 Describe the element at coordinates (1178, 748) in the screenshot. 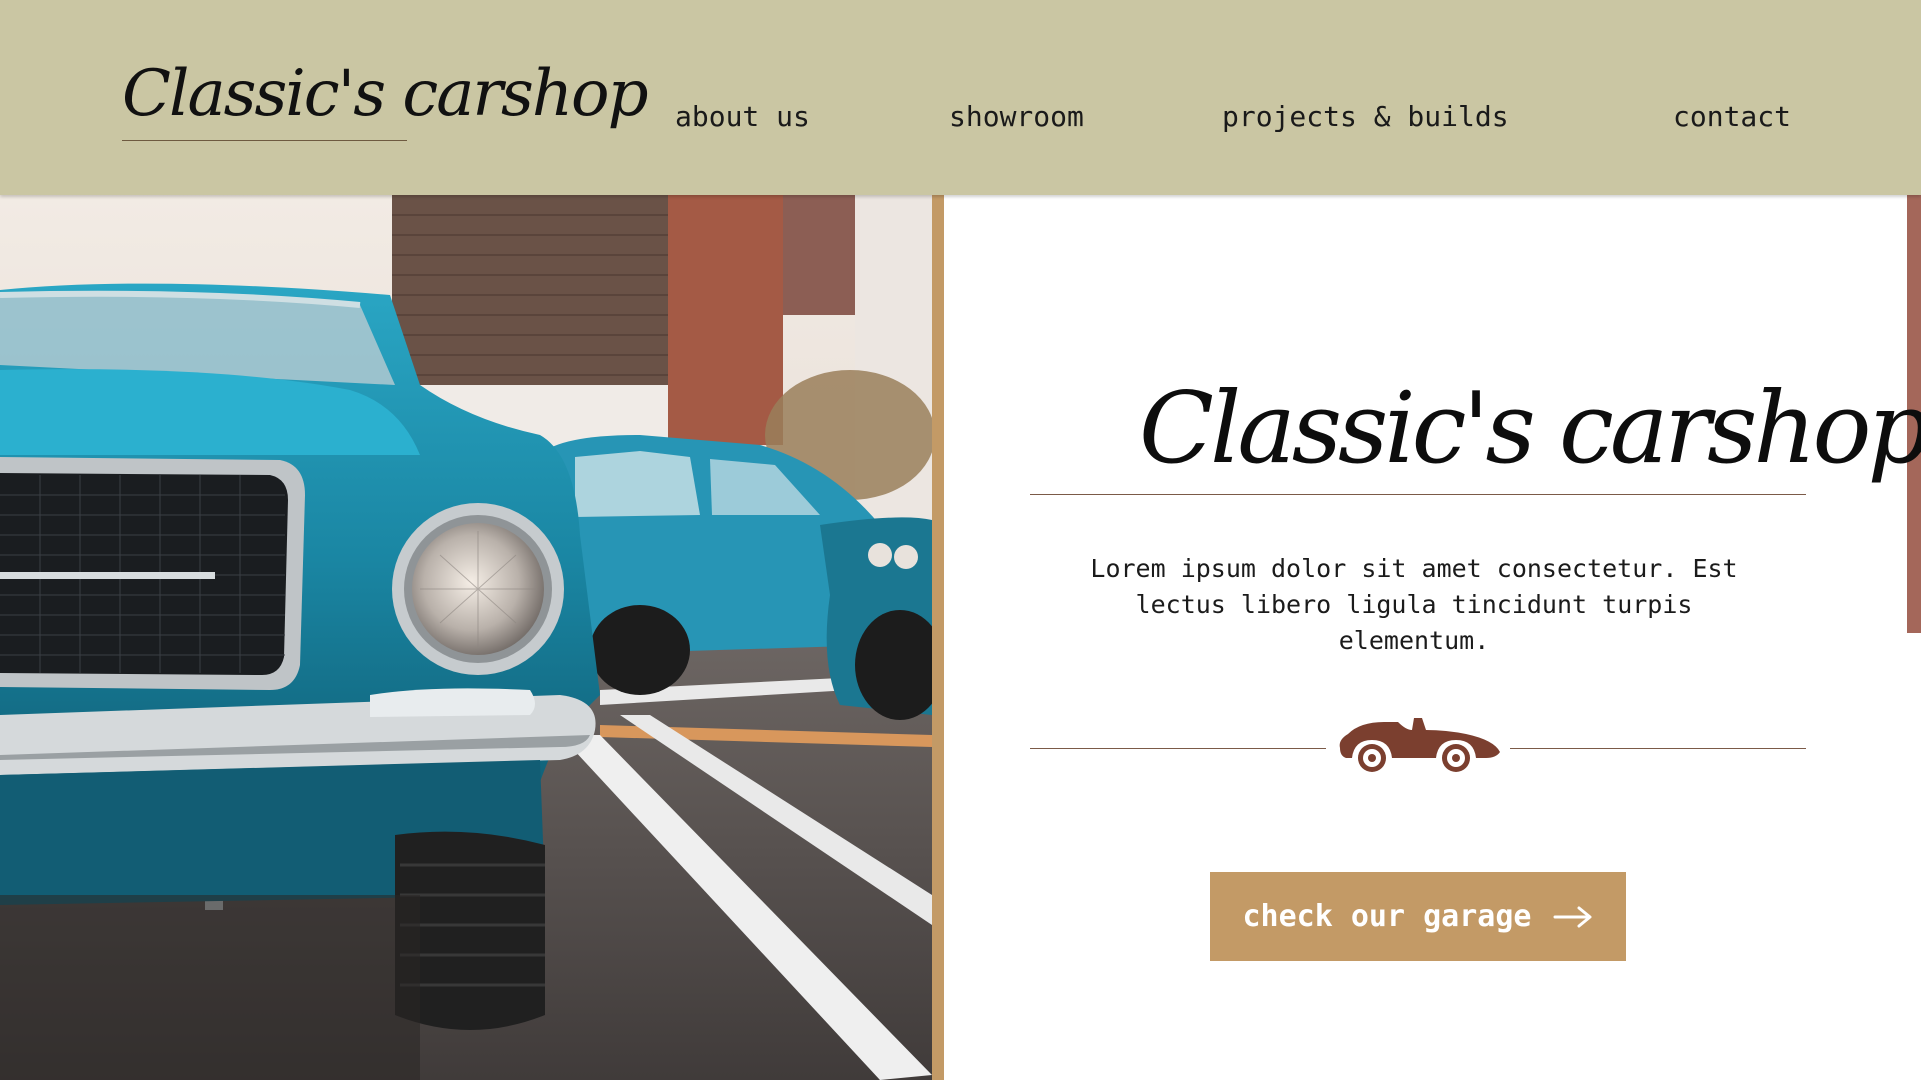

I see `divider-left` at that location.